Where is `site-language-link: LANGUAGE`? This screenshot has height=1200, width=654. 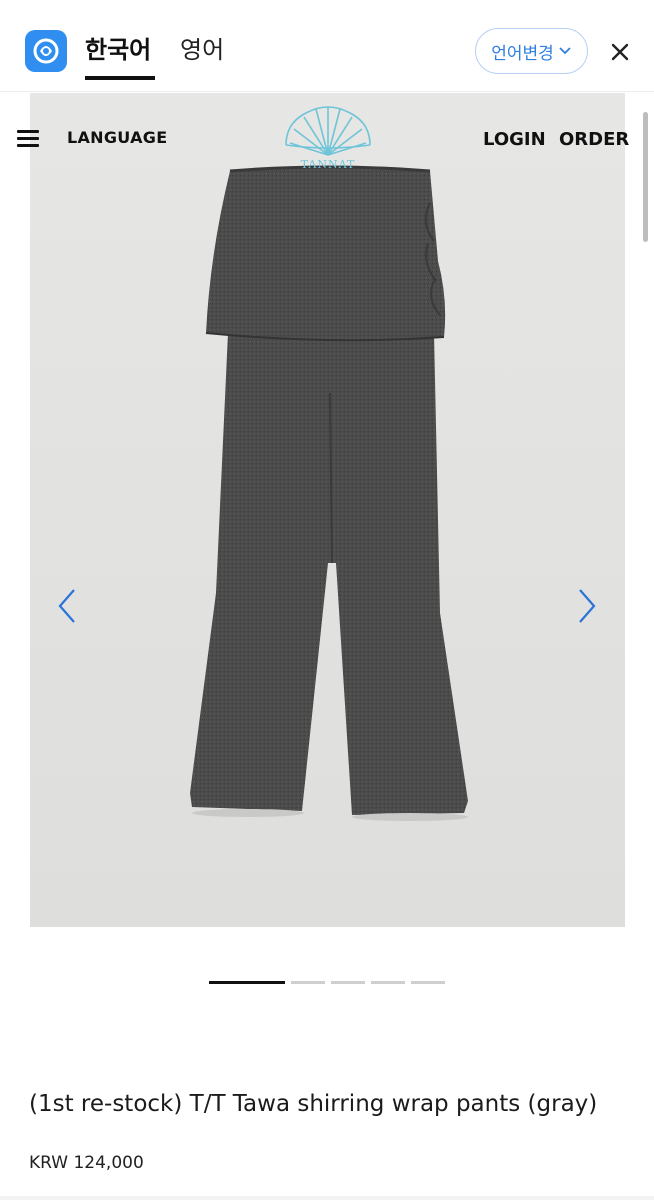
site-language-link: LANGUAGE is located at coordinates (117, 137).